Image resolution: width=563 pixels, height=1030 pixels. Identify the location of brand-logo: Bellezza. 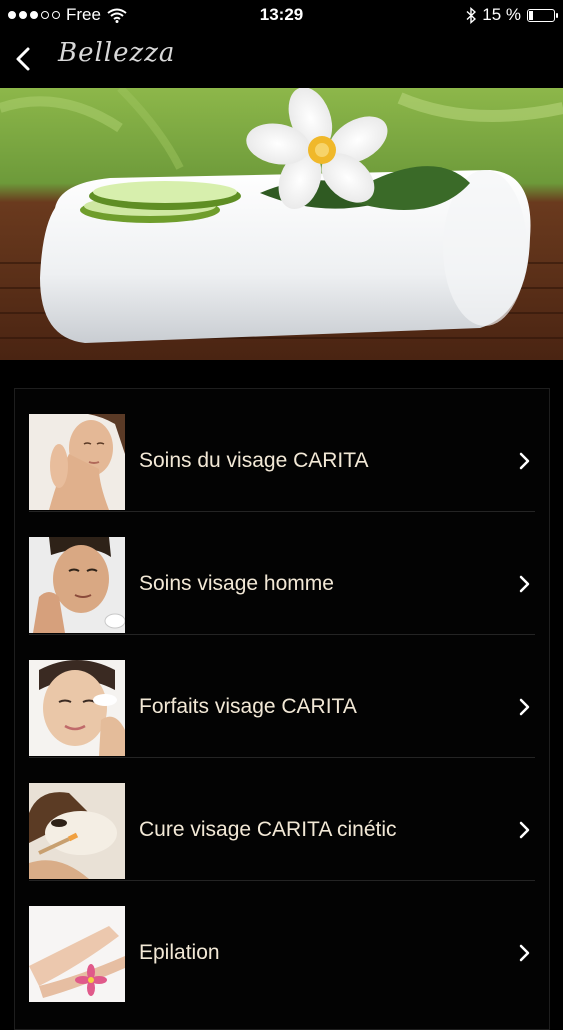
(117, 53).